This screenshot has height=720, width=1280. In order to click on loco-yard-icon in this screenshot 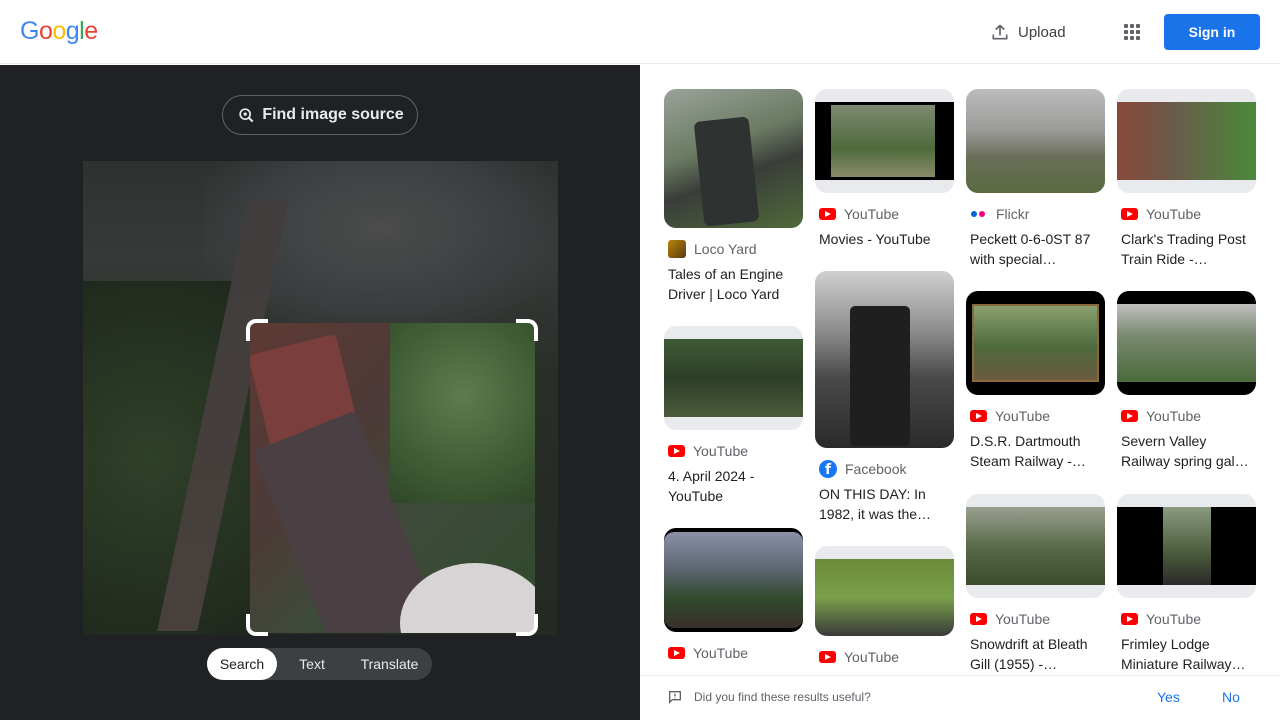, I will do `click(677, 249)`.